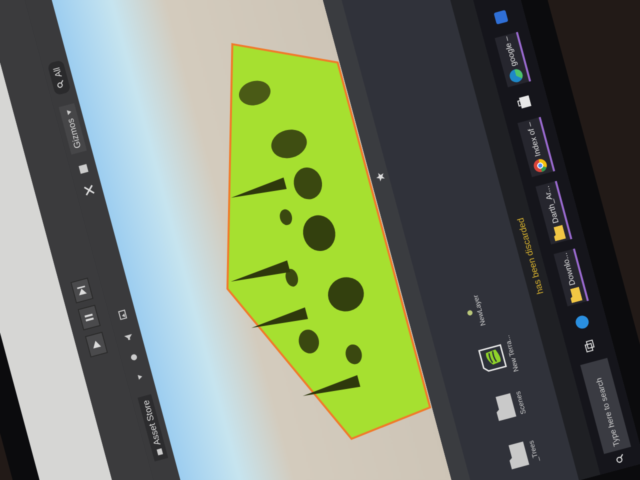 This screenshot has height=480, width=640. Describe the element at coordinates (492, 358) in the screenshot. I see `terrain-icon` at that location.